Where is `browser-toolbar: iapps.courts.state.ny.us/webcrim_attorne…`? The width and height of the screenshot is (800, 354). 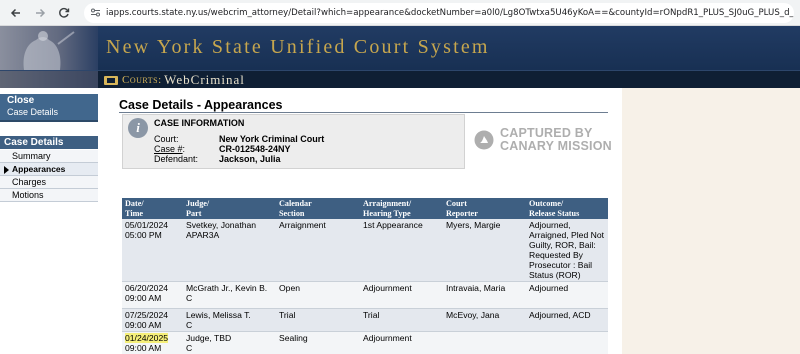
browser-toolbar: iapps.courts.state.ny.us/webcrim_attorne… is located at coordinates (400, 13).